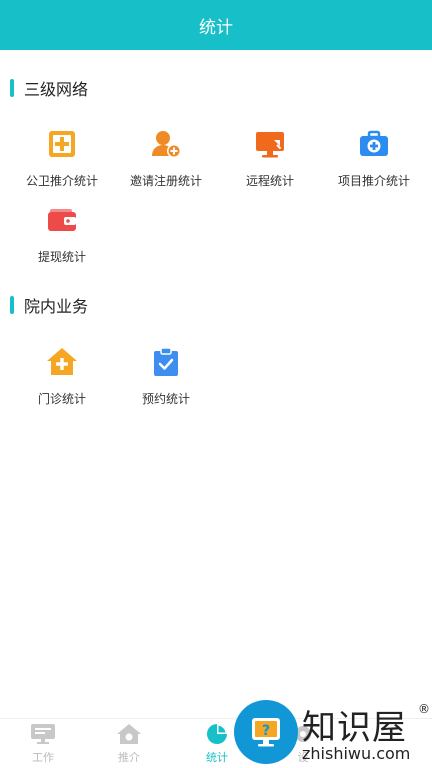 This screenshot has width=432, height=768. I want to click on stat-item-label: 项目推介统计, so click(373, 181).